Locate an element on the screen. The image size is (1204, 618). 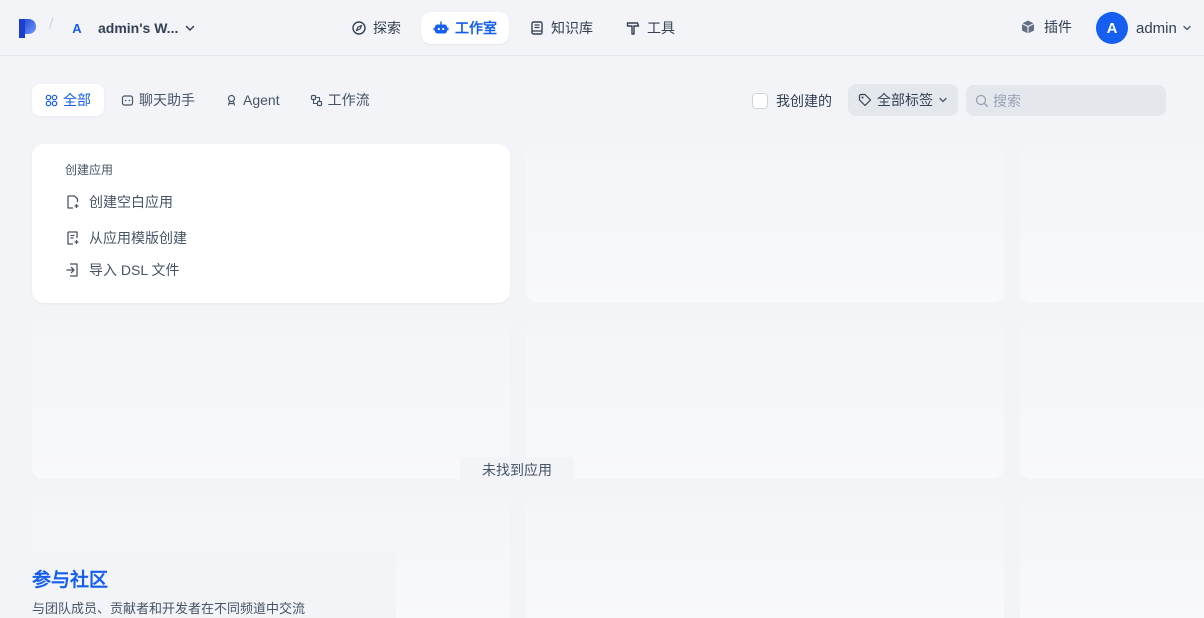
nav-label: 知识库 is located at coordinates (572, 28).